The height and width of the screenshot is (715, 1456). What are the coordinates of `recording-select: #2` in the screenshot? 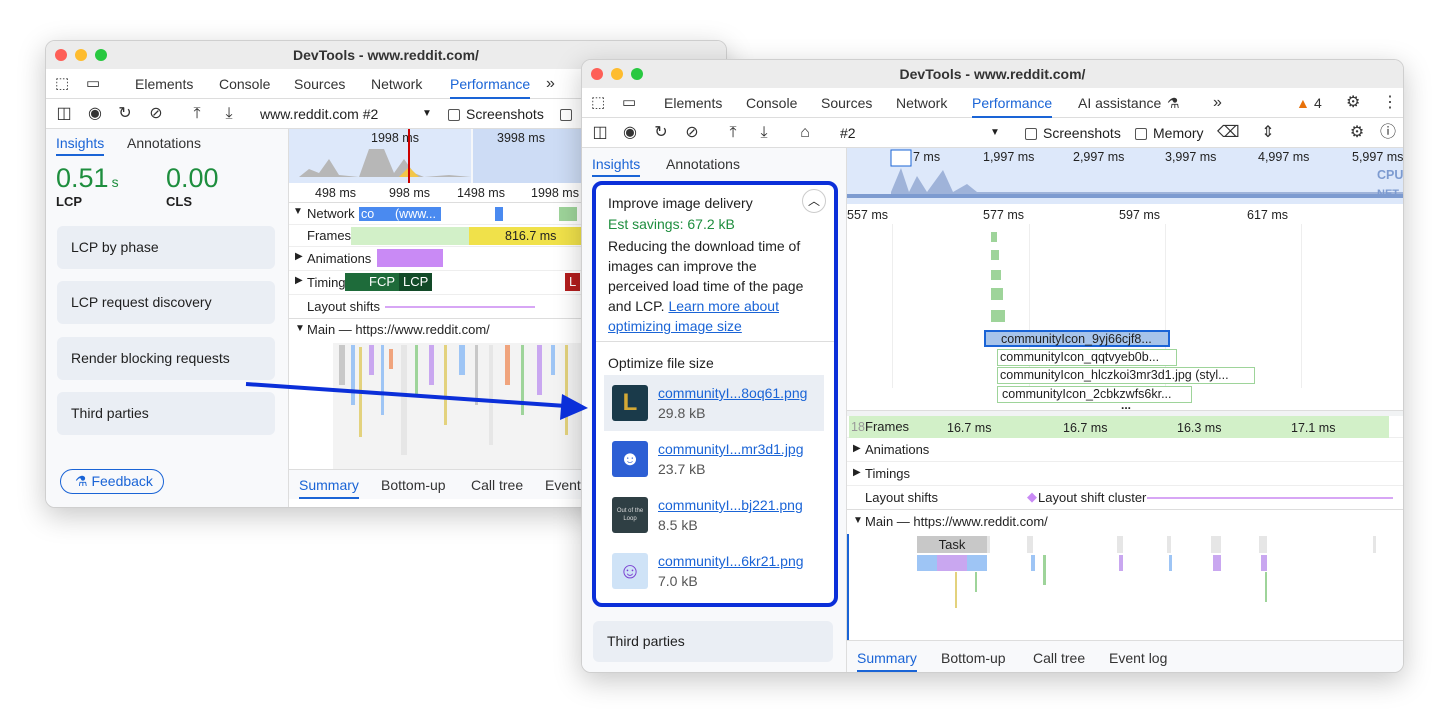 It's located at (848, 133).